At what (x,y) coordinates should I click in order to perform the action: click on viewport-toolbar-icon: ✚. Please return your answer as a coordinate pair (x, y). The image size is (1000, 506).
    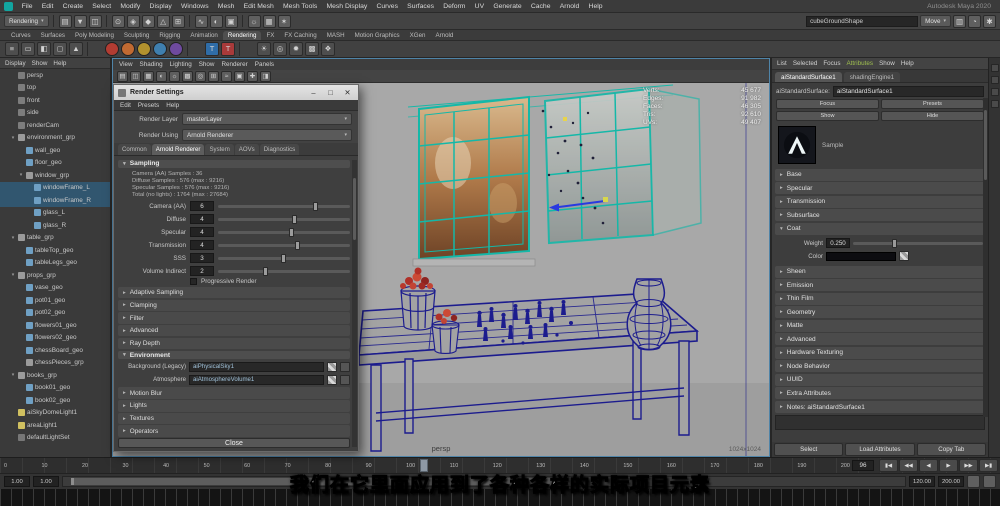
    Looking at the image, I should click on (252, 76).